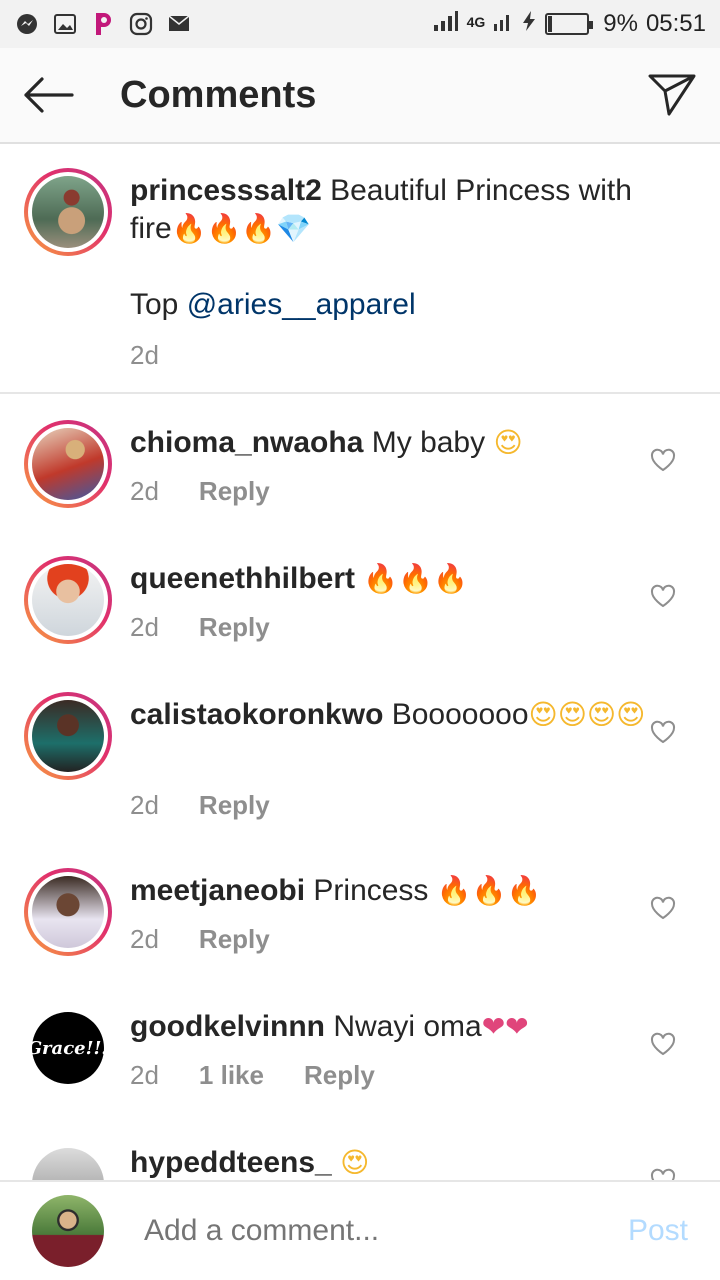 The height and width of the screenshot is (1280, 720). Describe the element at coordinates (301, 304) in the screenshot. I see `mention-link: @aries__apparel` at that location.